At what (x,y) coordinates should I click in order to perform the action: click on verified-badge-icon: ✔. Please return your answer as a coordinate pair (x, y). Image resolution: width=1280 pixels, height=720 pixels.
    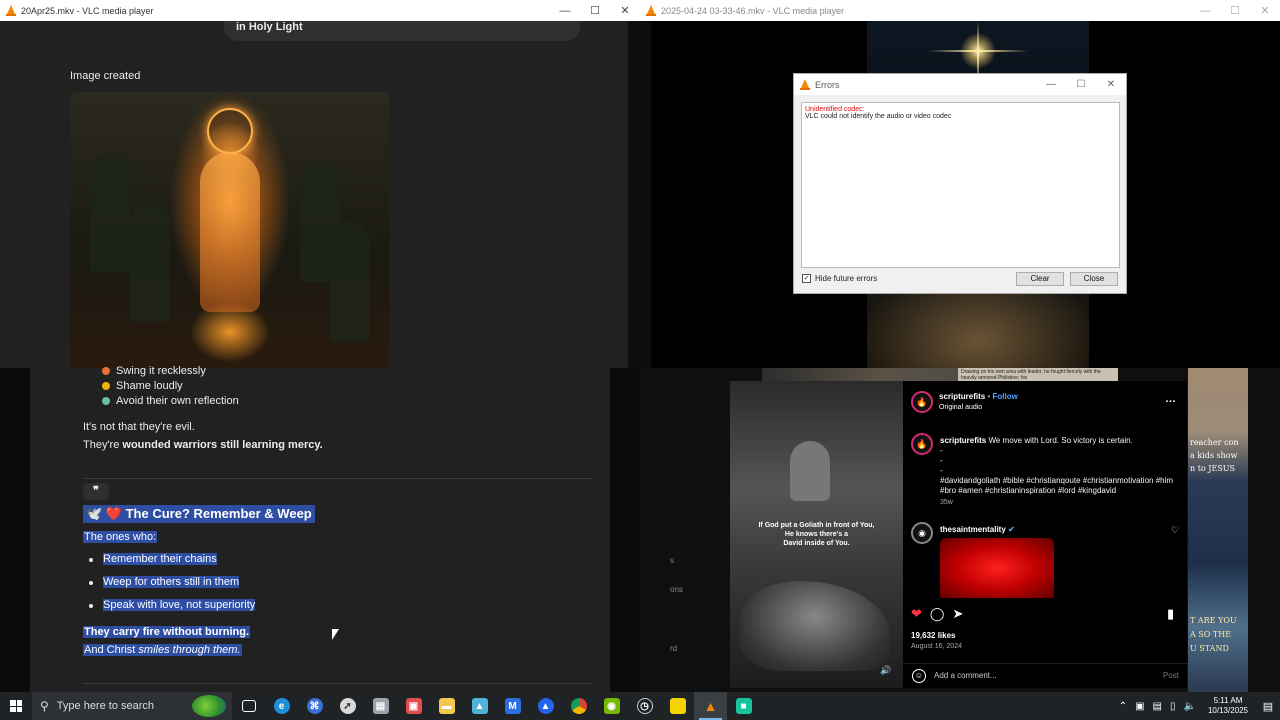
    Looking at the image, I should click on (1011, 529).